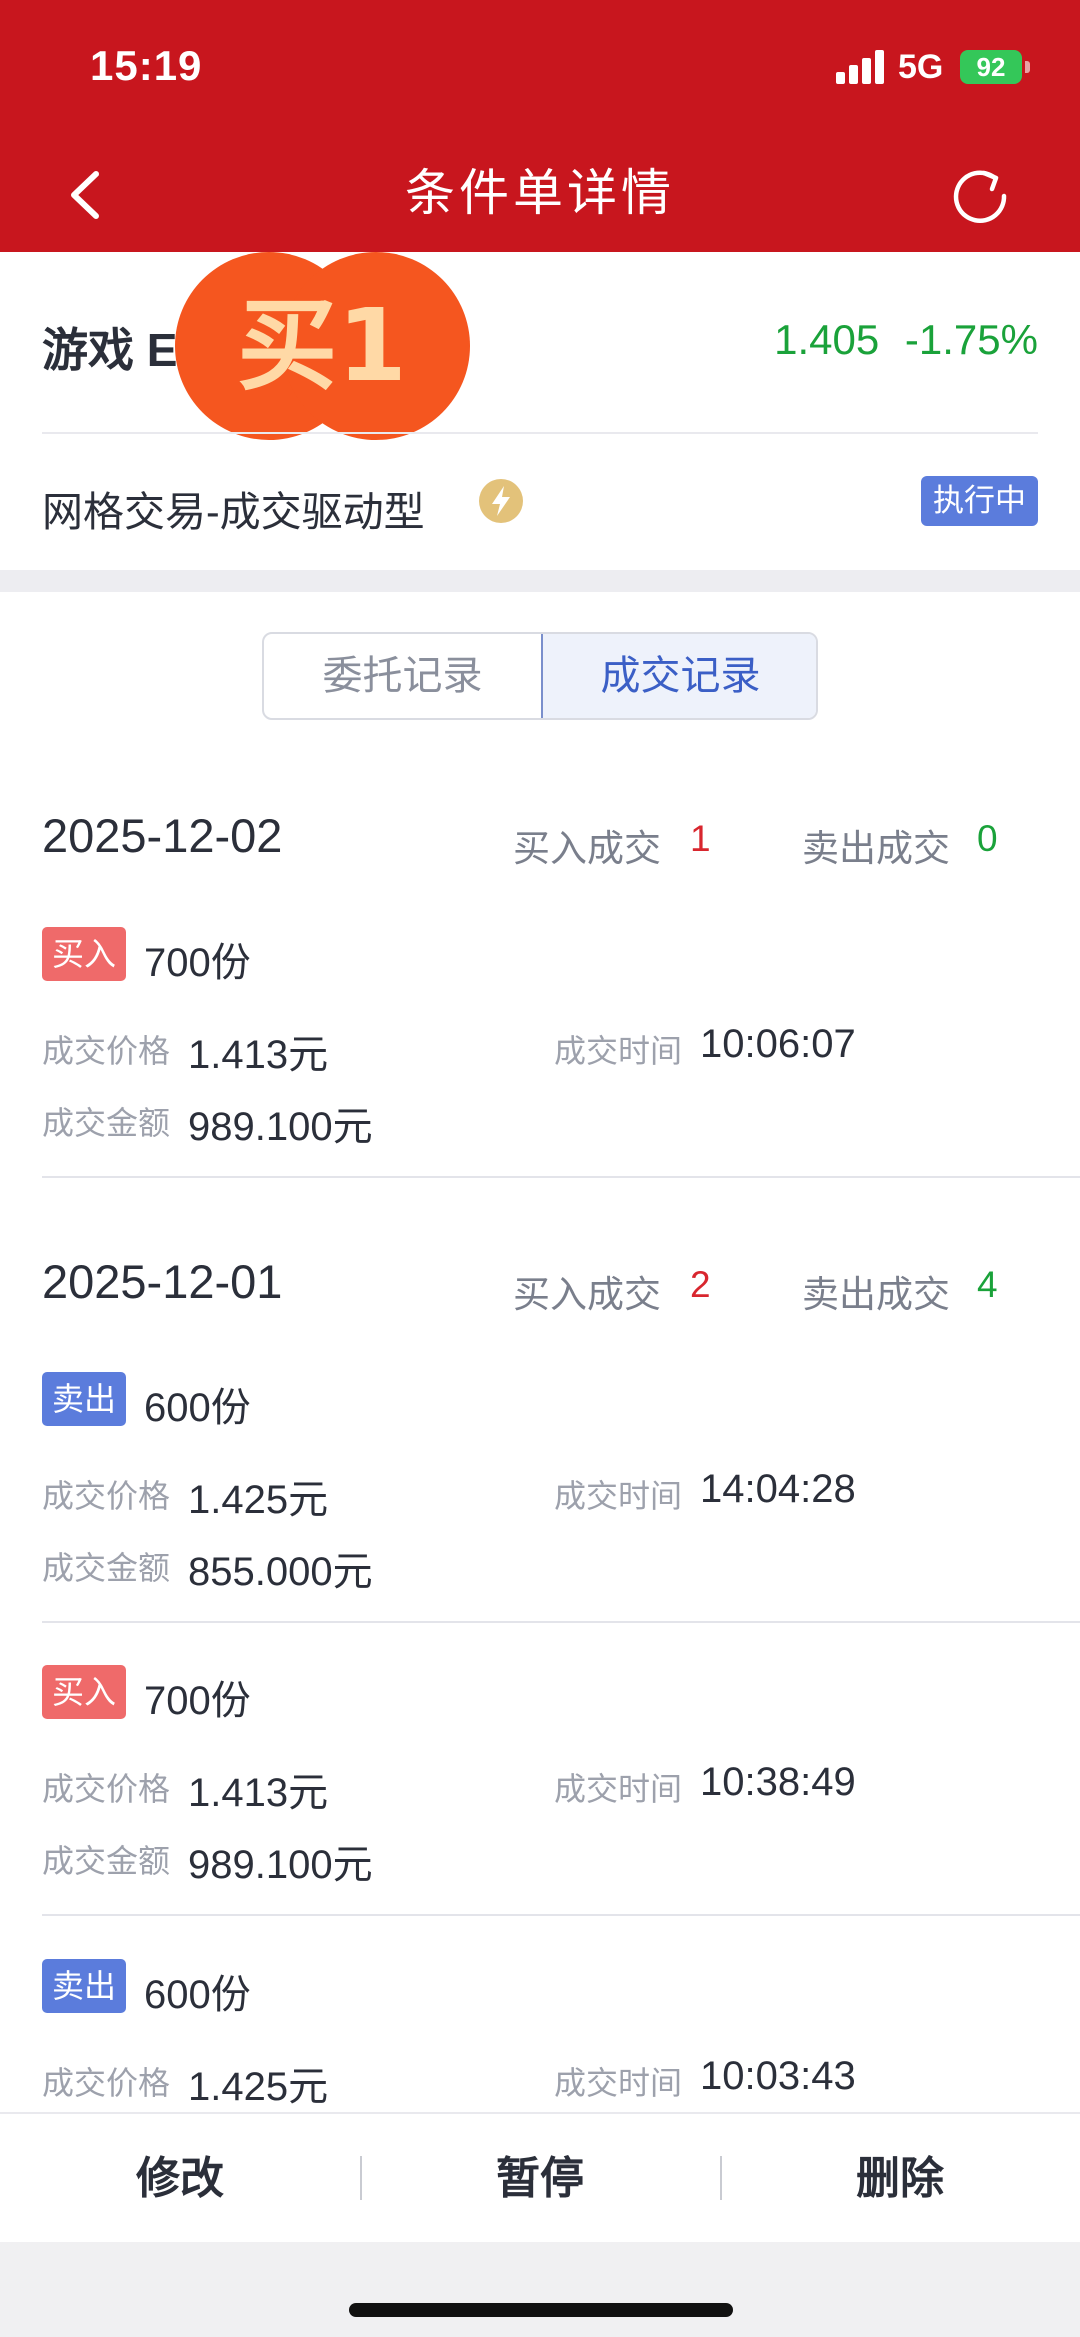 Image resolution: width=1080 pixels, height=2337 pixels. I want to click on stock-price: 1.405, so click(827, 339).